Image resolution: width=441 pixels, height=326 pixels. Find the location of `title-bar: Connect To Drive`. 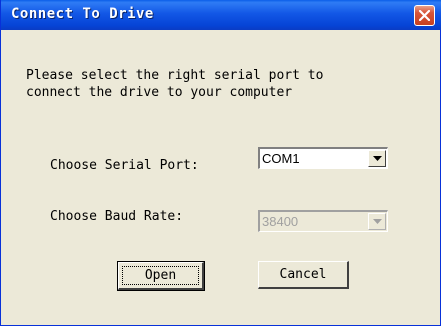

title-bar: Connect To Drive is located at coordinates (221, 15).